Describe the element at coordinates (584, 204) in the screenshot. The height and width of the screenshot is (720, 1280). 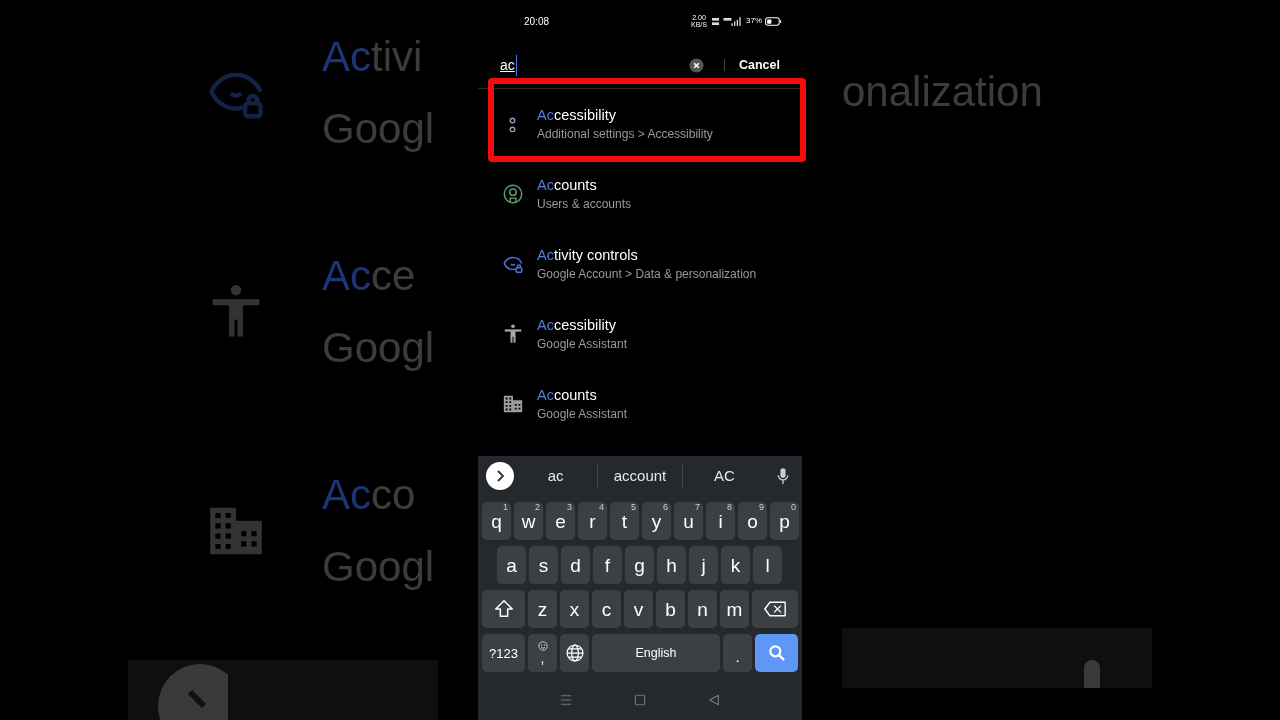
I see `result-subtitle: Users & accounts` at that location.